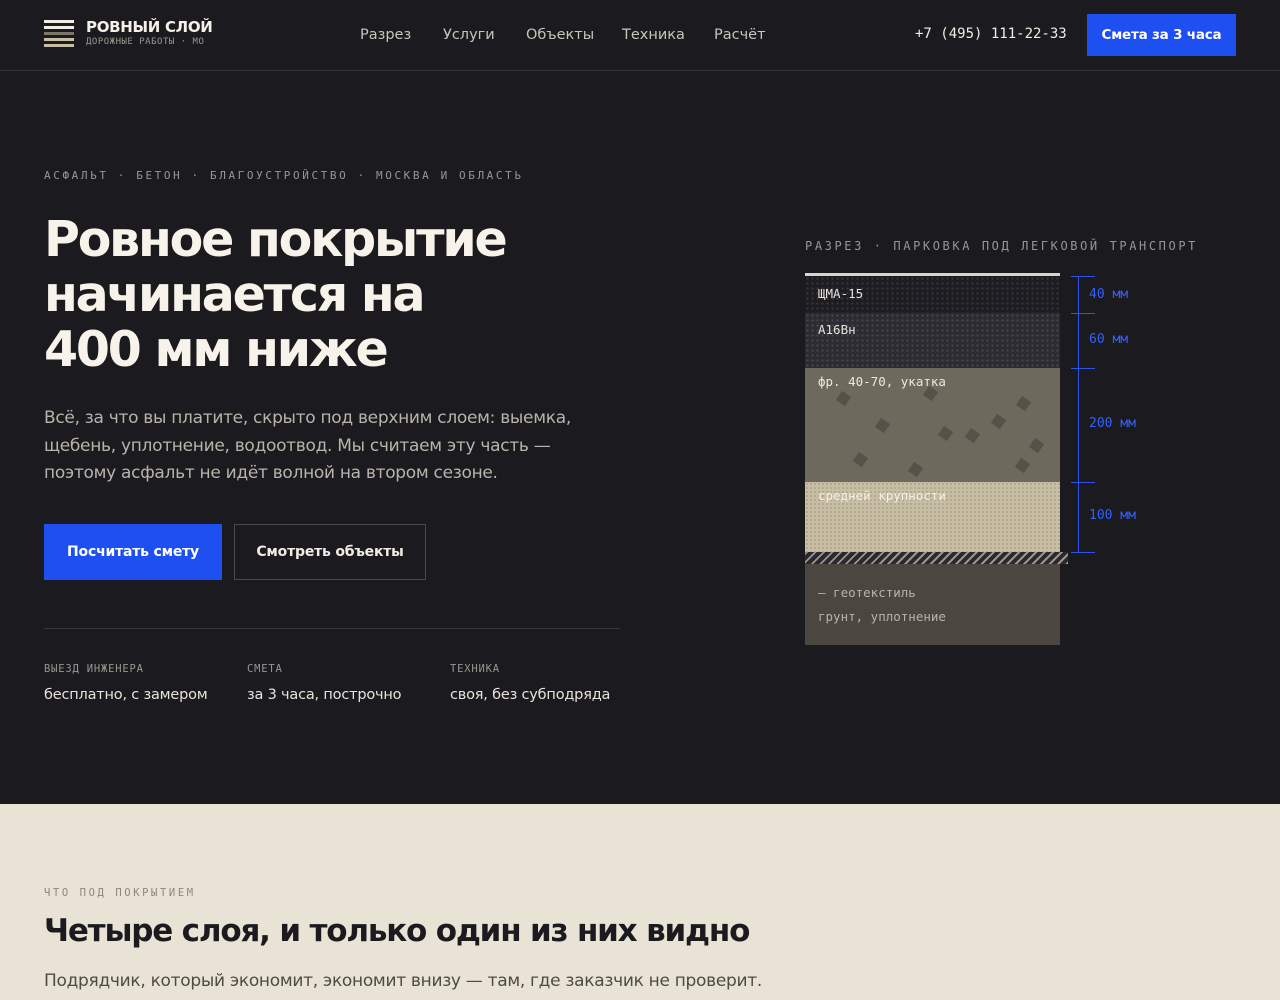 This screenshot has height=1000, width=1280. Describe the element at coordinates (276, 239) in the screenshot. I see `hero-title-line: Ровное покрытие` at that location.